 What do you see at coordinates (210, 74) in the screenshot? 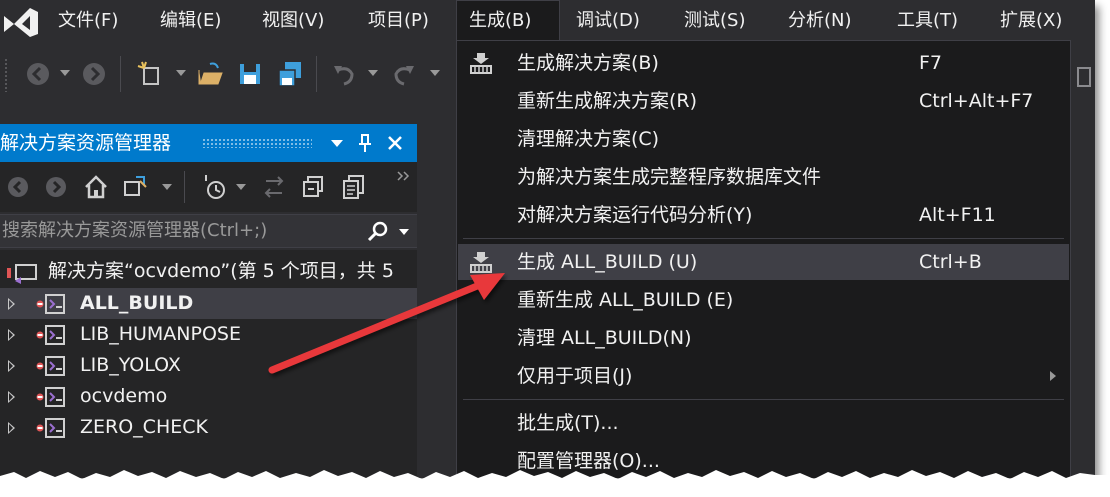
I see `open-file-icon` at bounding box center [210, 74].